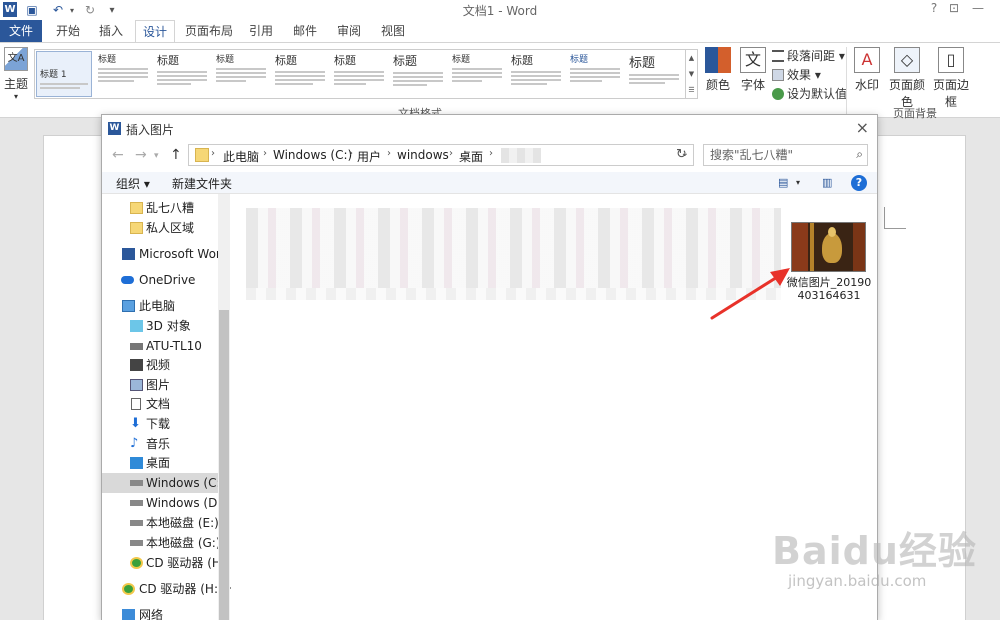 The image size is (1000, 620). What do you see at coordinates (369, 156) in the screenshot?
I see `breadcrumb-item: 用户` at bounding box center [369, 156].